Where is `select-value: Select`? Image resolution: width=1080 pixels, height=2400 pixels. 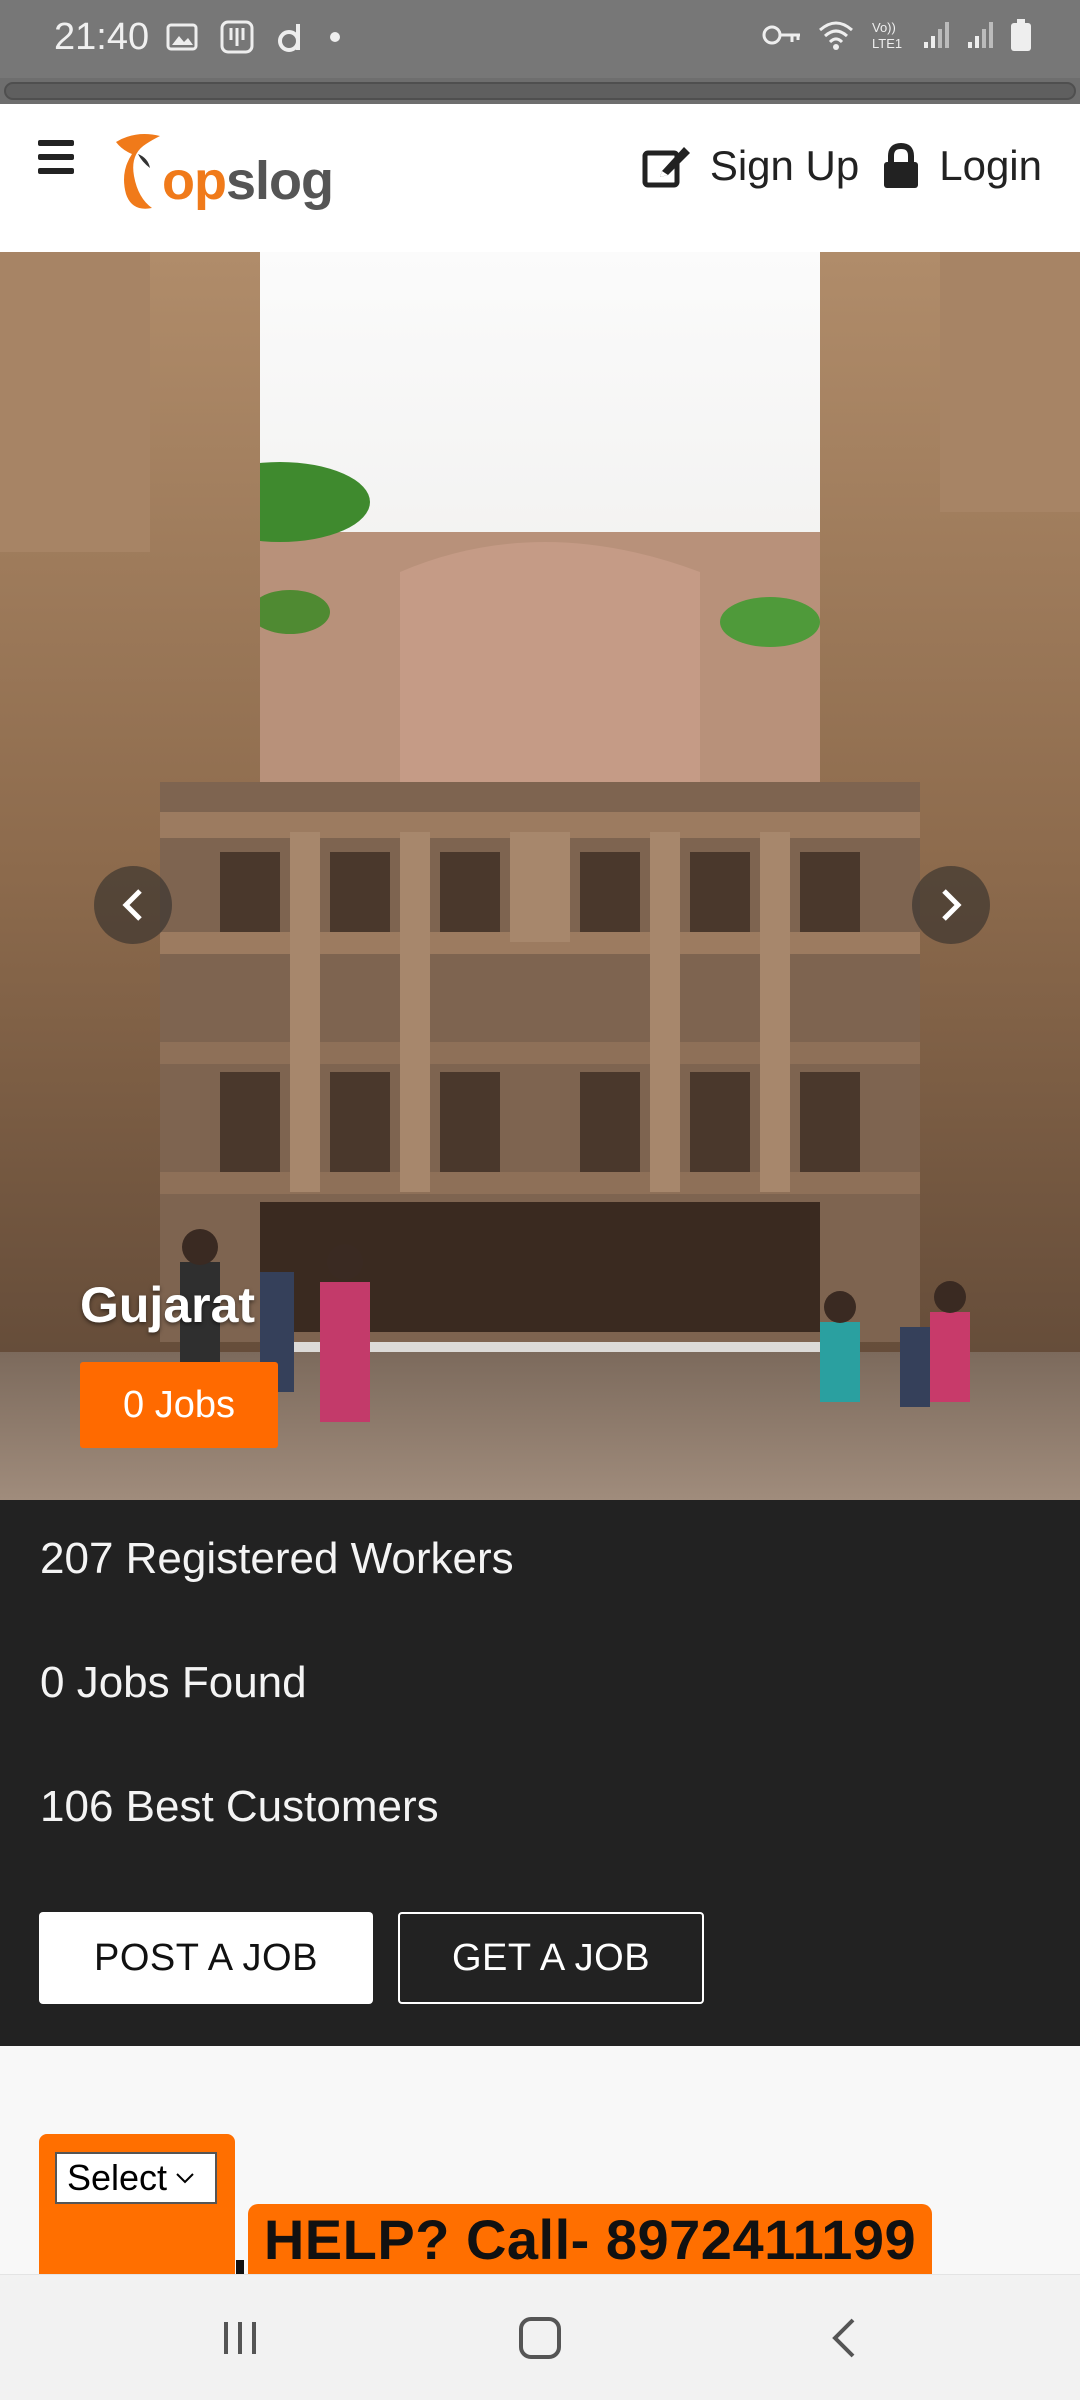
select-value: Select is located at coordinates (117, 2178).